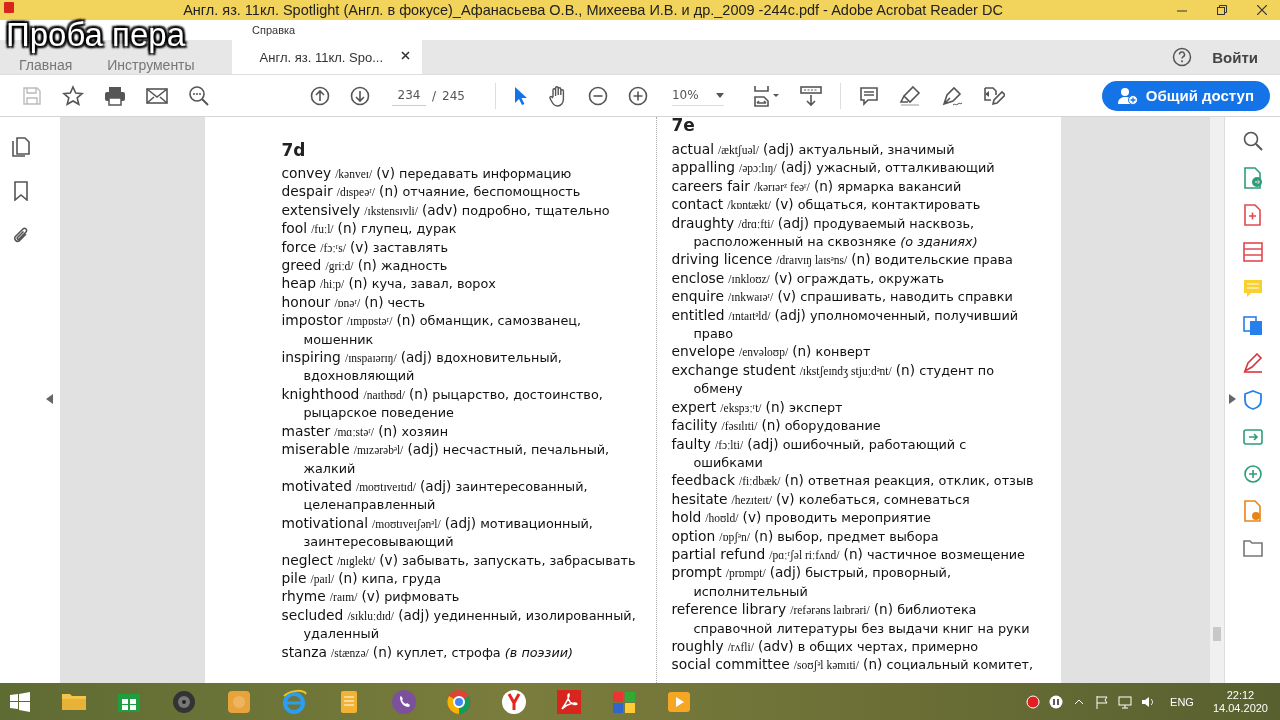 The height and width of the screenshot is (720, 1280). What do you see at coordinates (371, 597) in the screenshot?
I see `dictionary-entry: rhyme /raɪm/ (v) рифмовать` at bounding box center [371, 597].